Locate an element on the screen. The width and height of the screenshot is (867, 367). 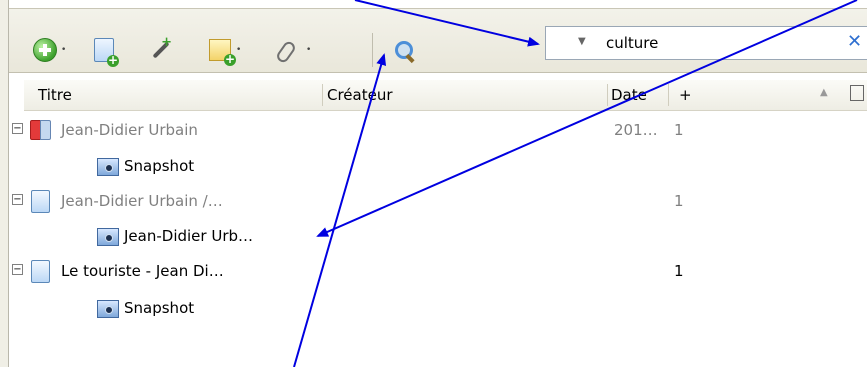
add-by-identifier-button is located at coordinates (159, 49).